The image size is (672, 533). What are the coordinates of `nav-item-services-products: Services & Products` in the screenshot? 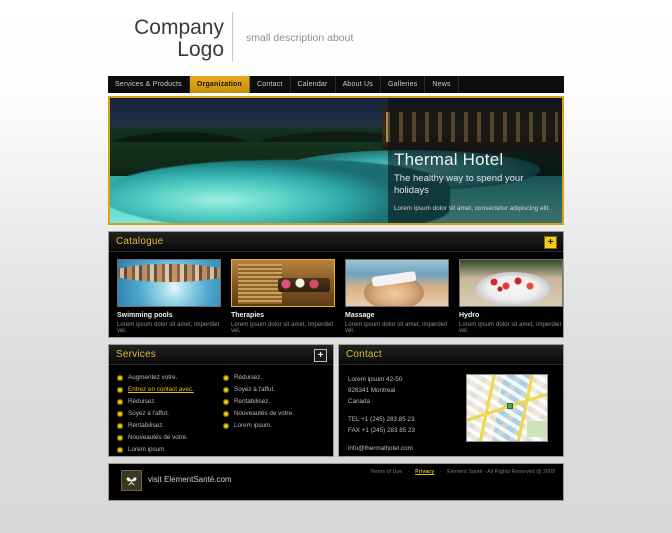 It's located at (149, 84).